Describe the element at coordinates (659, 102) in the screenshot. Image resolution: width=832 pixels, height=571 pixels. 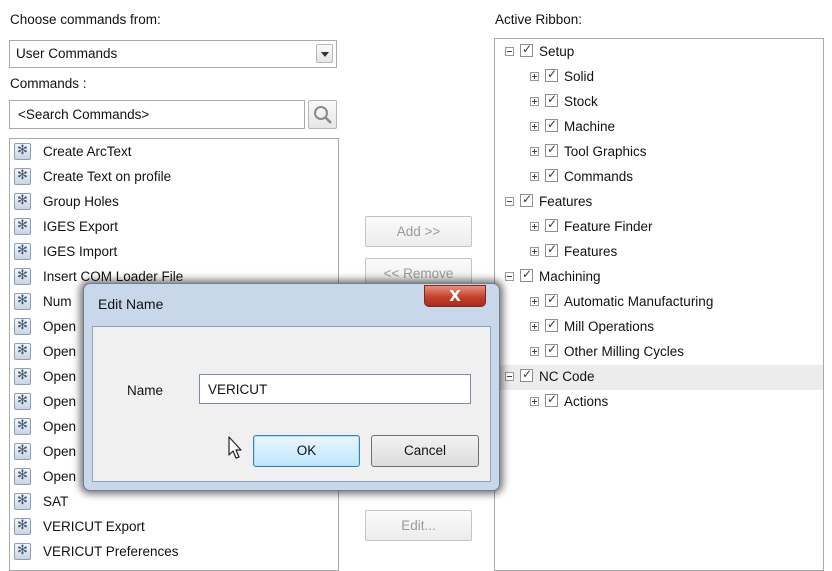
I see `ribbon-group-node: Stock` at that location.